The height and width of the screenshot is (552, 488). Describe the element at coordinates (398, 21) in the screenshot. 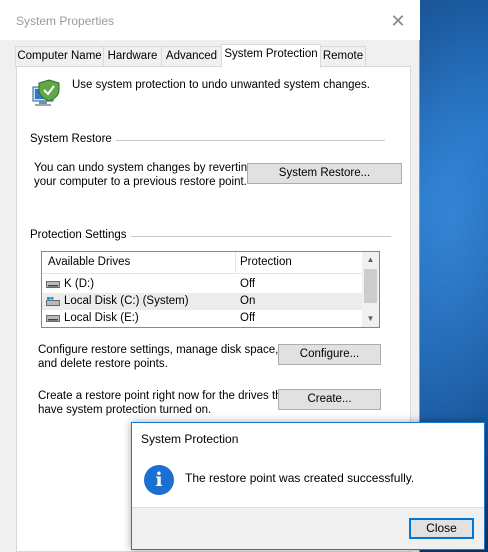

I see `close-window-icon: ✕` at that location.